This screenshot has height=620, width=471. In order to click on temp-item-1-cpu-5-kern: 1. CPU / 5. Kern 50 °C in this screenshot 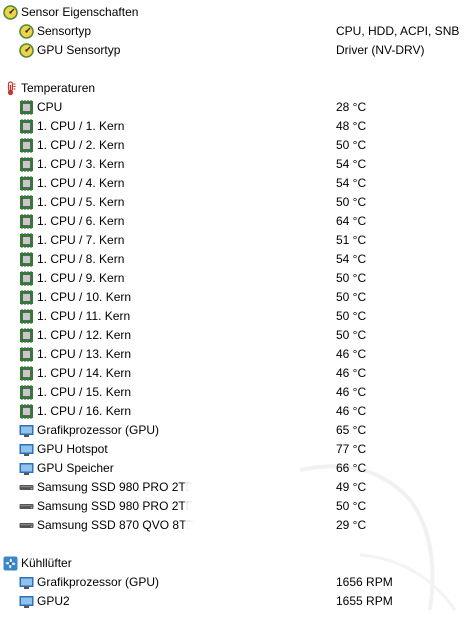, I will do `click(235, 202)`.